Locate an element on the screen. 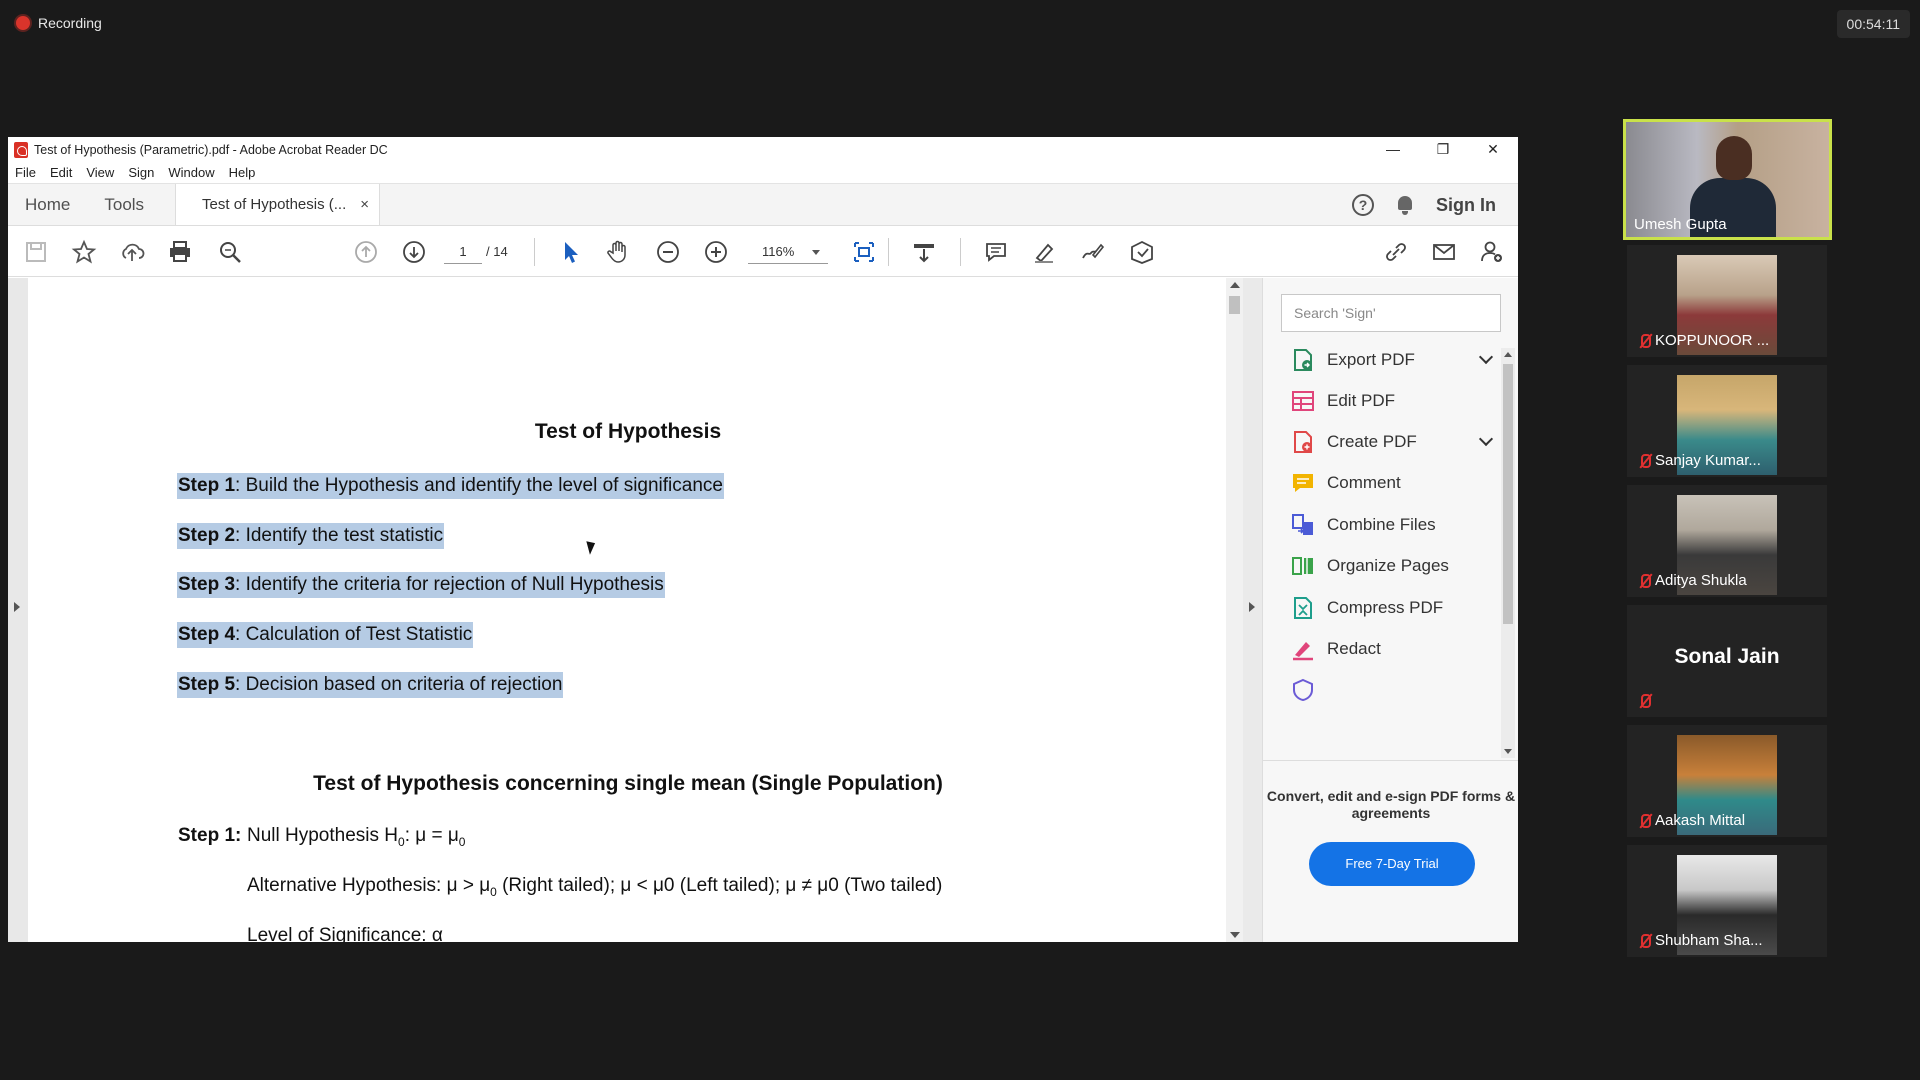 The image size is (1920, 1080). shield-icon is located at coordinates (1303, 690).